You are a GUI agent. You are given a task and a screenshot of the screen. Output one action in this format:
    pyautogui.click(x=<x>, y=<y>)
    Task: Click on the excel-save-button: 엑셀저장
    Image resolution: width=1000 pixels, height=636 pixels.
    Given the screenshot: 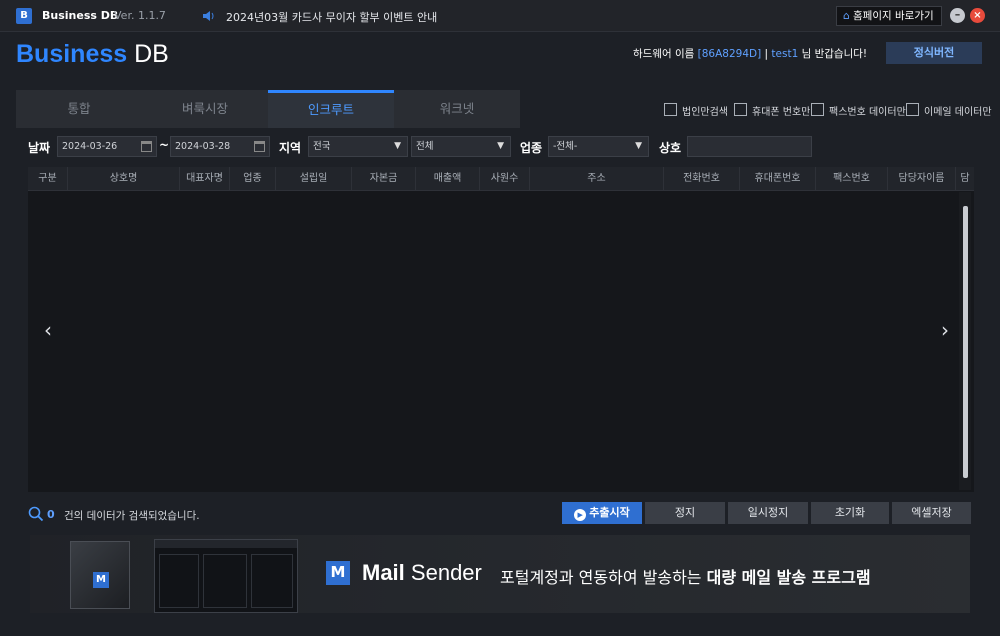 What is the action you would take?
    pyautogui.click(x=931, y=513)
    